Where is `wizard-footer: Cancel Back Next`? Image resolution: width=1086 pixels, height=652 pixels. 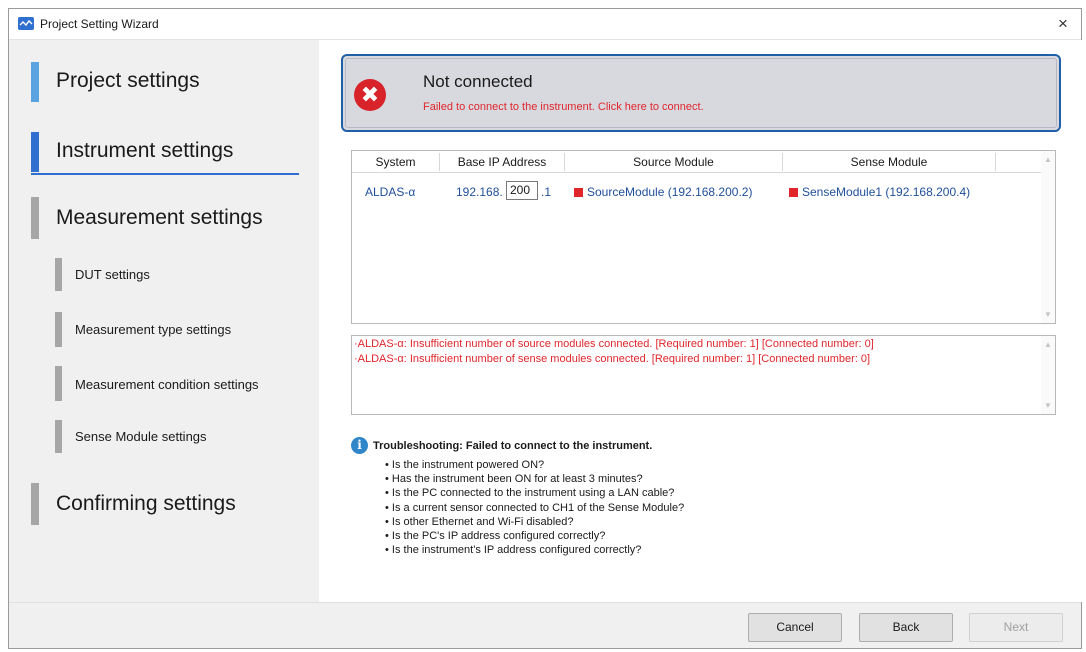 wizard-footer: Cancel Back Next is located at coordinates (545, 625).